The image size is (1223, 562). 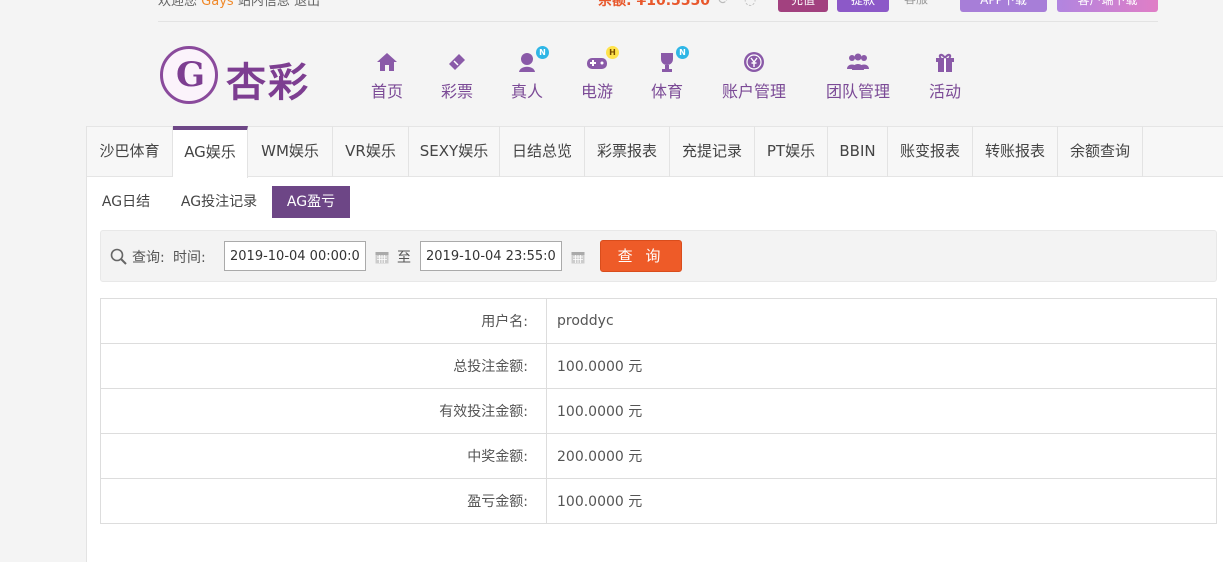 I want to click on table-row: 用户名: proddyc, so click(x=658, y=321).